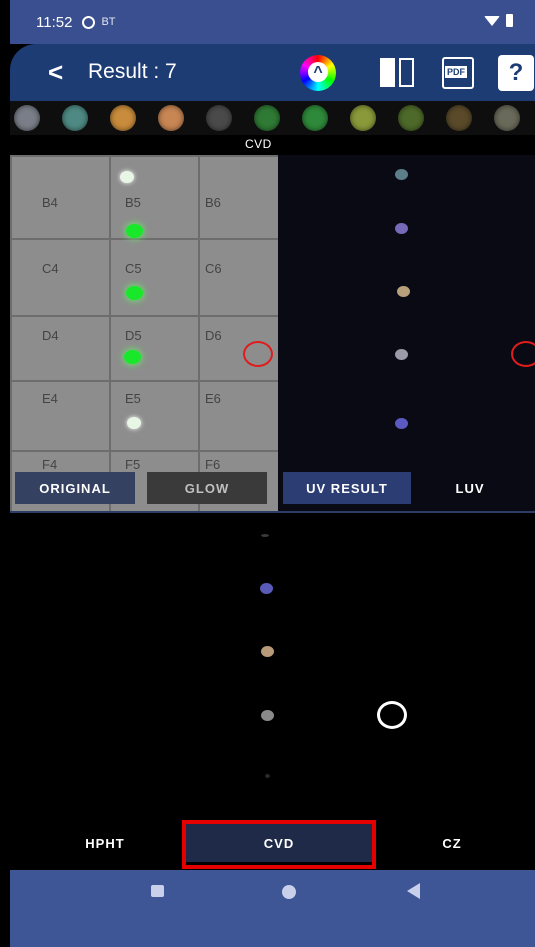 The image size is (535, 947). Describe the element at coordinates (318, 73) in the screenshot. I see `color-wheel-icon` at that location.